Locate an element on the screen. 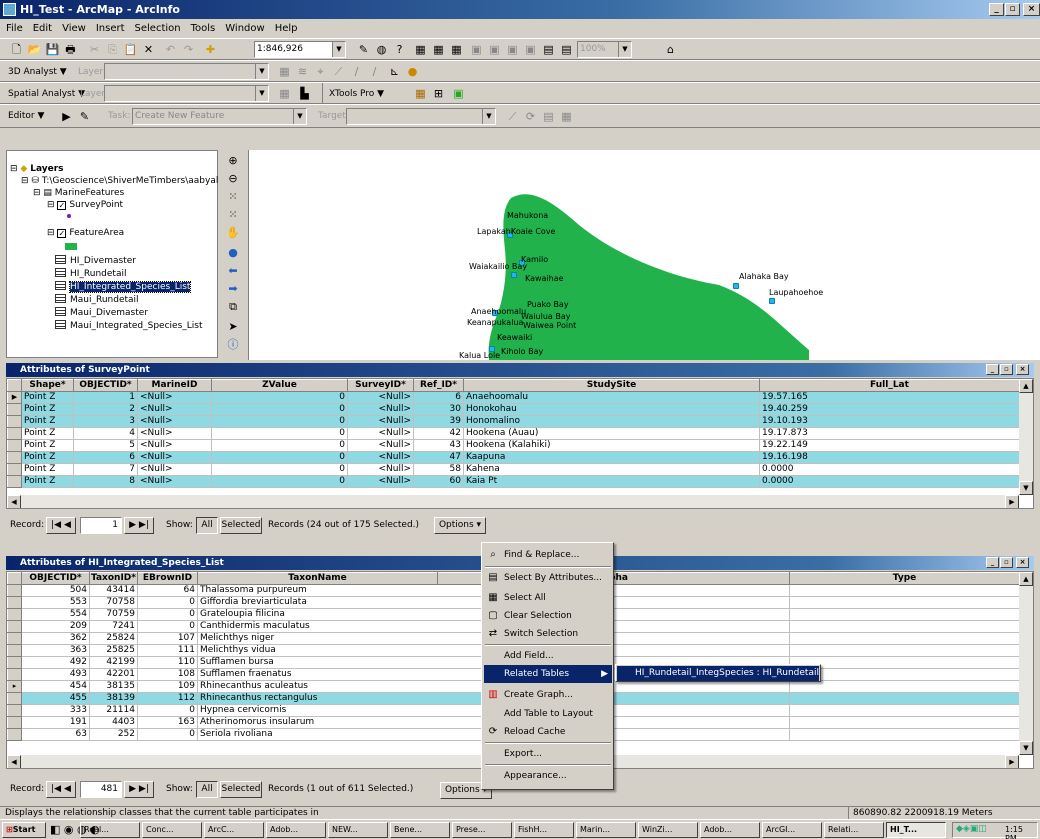 Image resolution: width=1040 pixels, height=839 pixels. layout-full-icon: ▣ is located at coordinates (530, 49).